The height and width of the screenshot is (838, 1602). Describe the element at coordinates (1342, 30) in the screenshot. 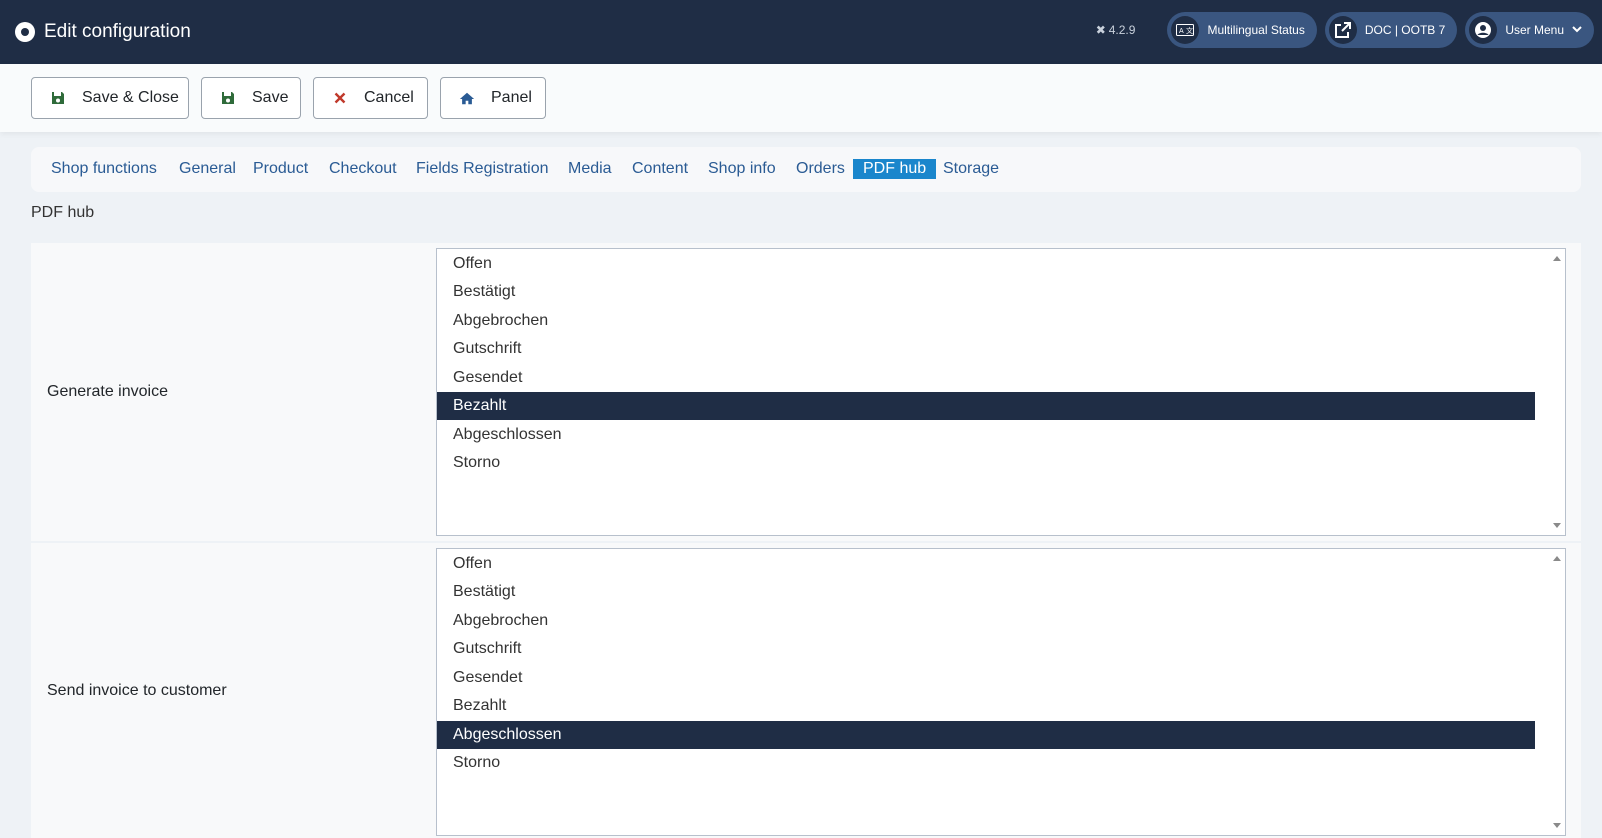

I see `external-link-icon` at that location.